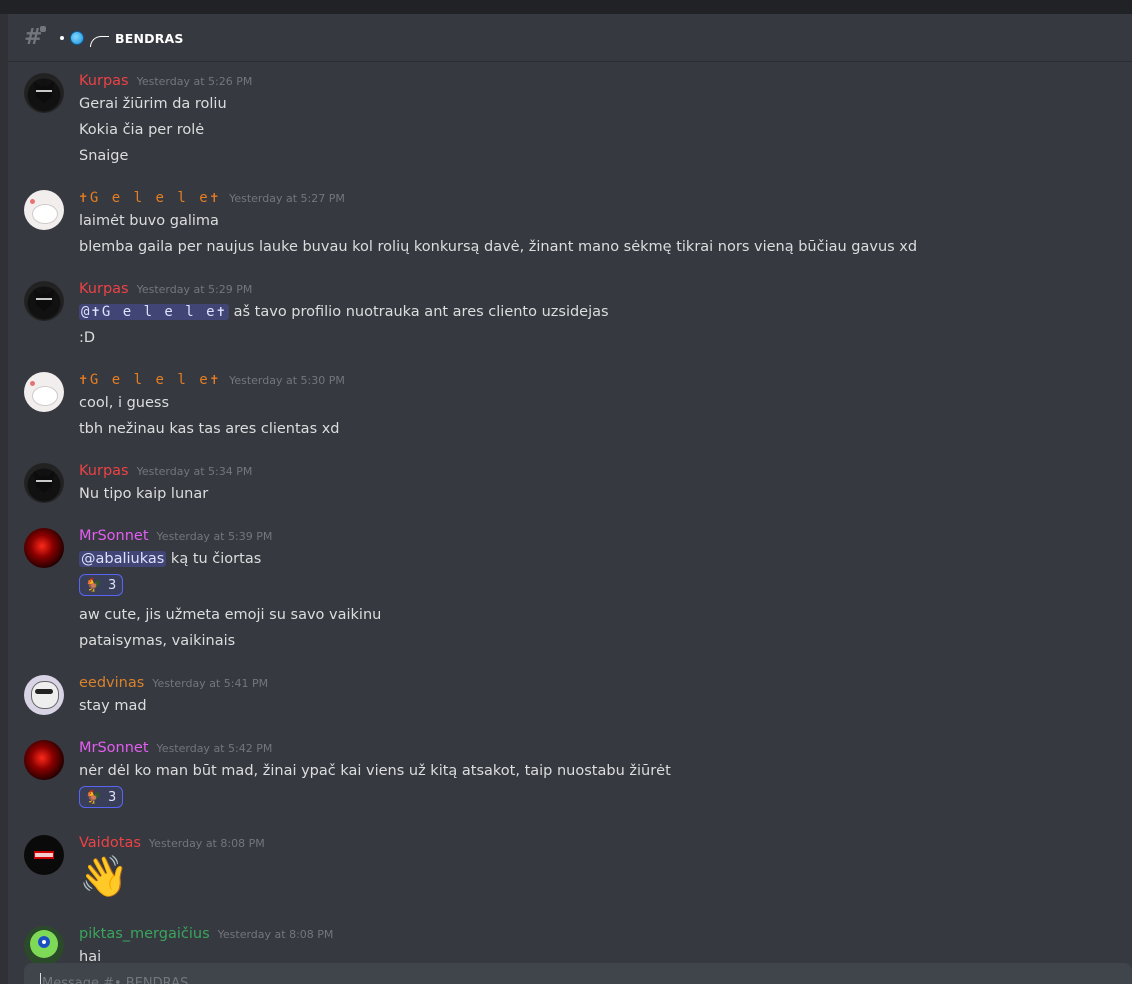  What do you see at coordinates (4, 499) in the screenshot?
I see `left-edge` at bounding box center [4, 499].